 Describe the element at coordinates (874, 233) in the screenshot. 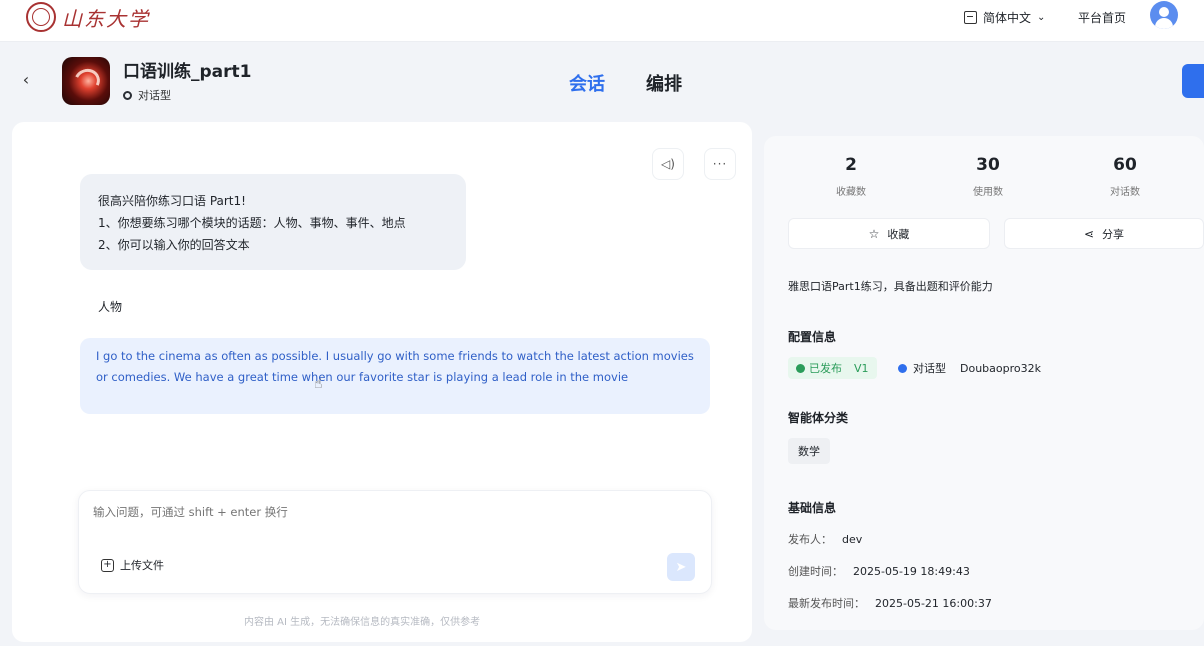

I see `star-icon: ☆` at that location.